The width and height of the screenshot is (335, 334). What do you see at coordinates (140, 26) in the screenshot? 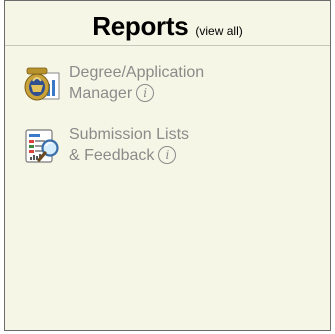
I see `panel-title: Reports` at bounding box center [140, 26].